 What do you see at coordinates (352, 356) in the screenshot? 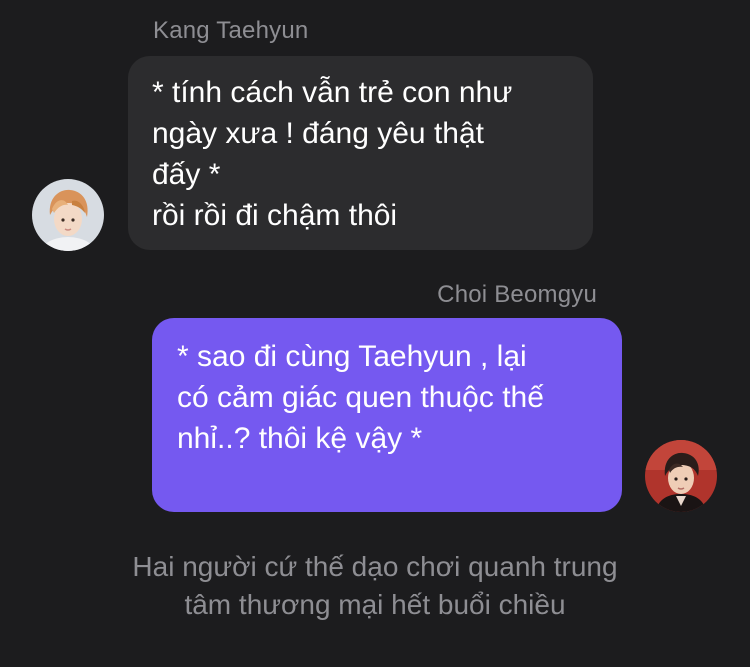
I see `message-line: * sao đi cùng Taehyun , lại` at bounding box center [352, 356].